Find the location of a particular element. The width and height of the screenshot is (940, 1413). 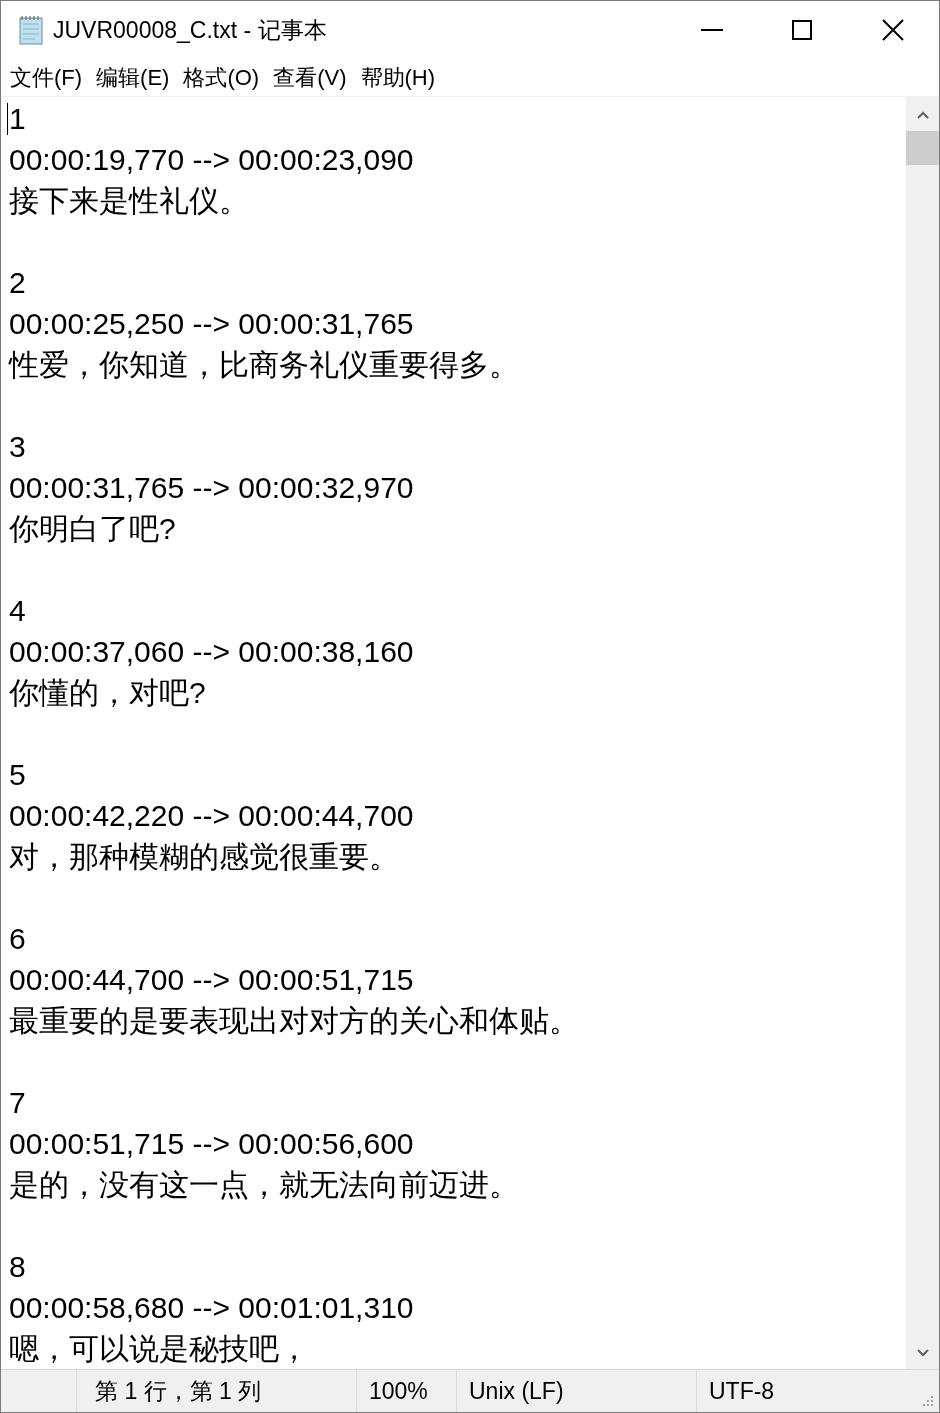

subtitle-number: 2 is located at coordinates (17, 282).